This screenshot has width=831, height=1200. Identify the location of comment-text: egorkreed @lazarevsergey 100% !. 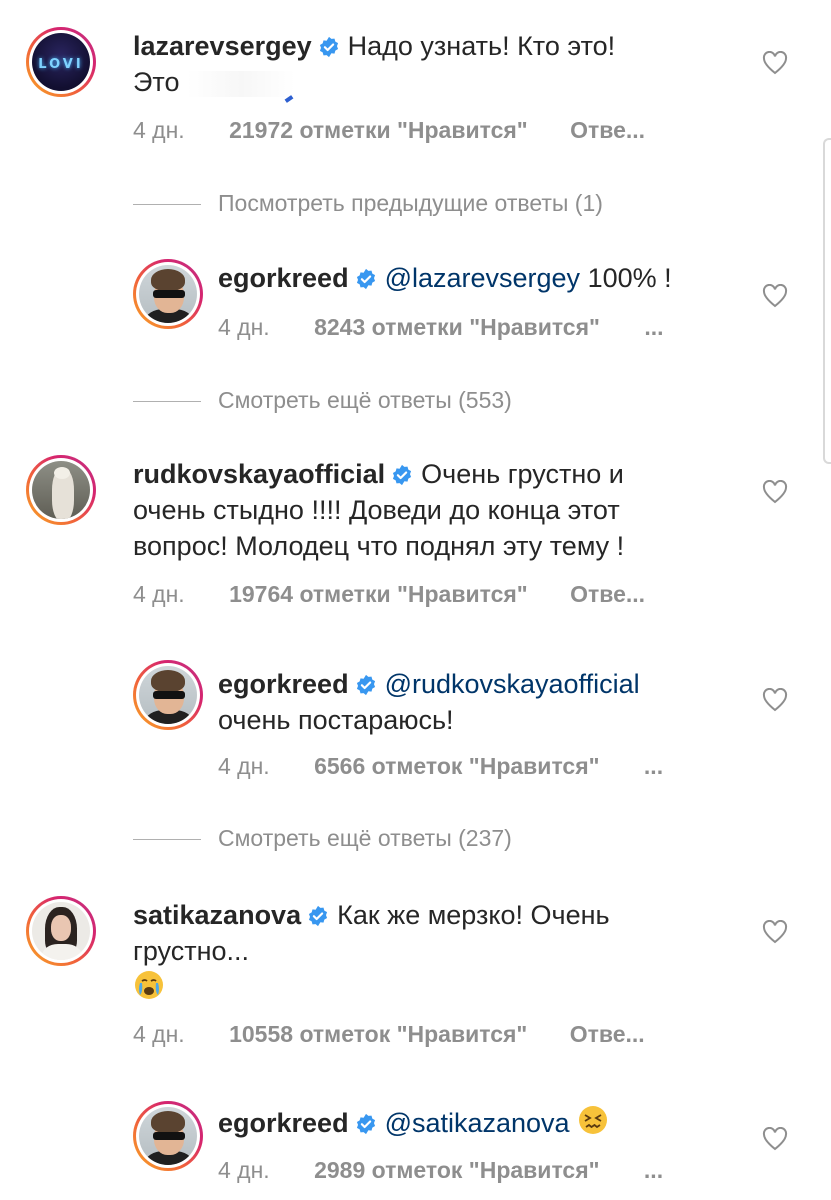
(488, 278).